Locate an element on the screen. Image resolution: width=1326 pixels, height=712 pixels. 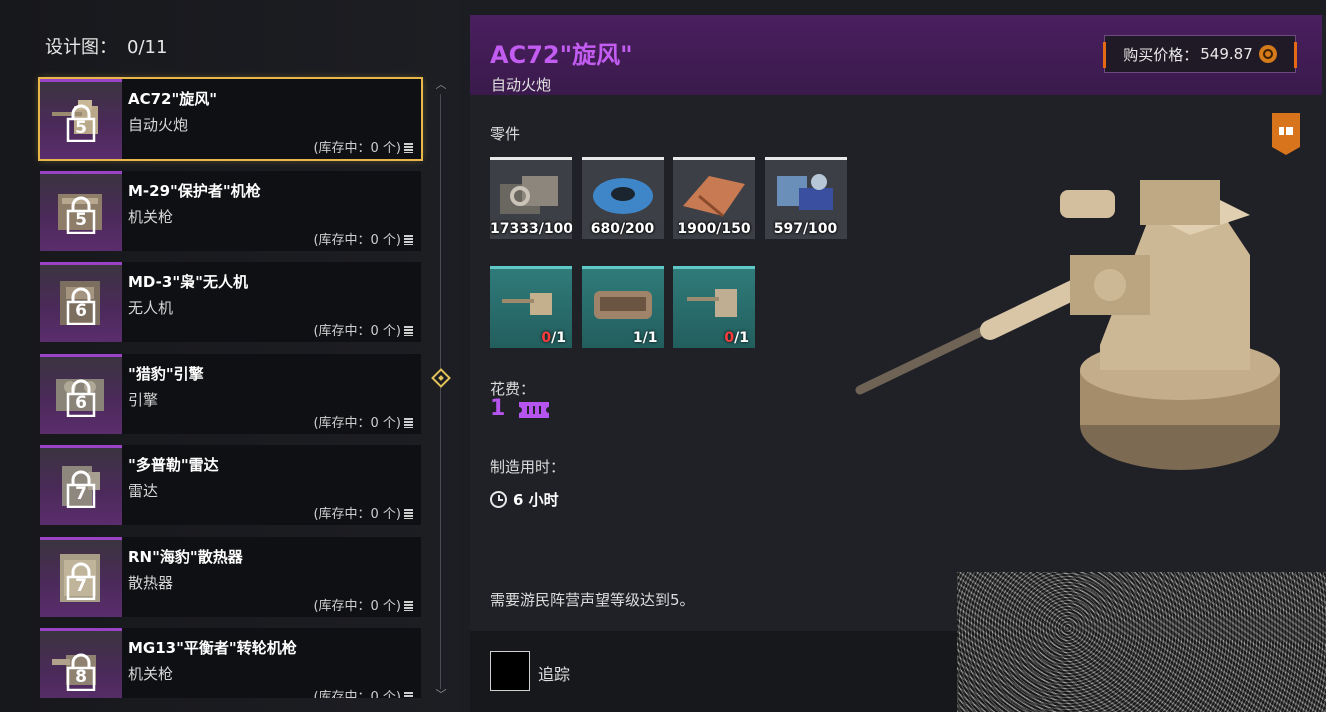
craft-time-label: 制造用时： is located at coordinates (528, 467).